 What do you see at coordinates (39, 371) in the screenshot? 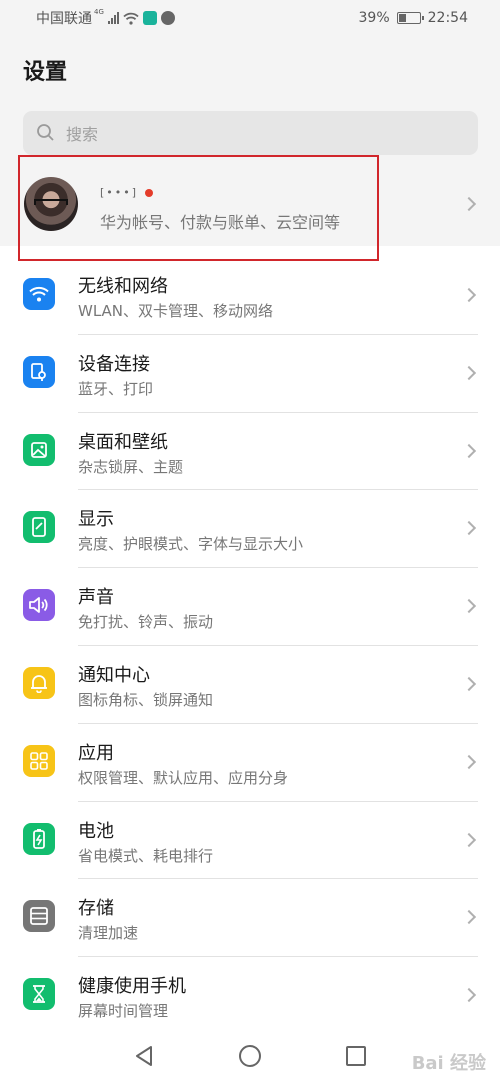
I see `device-connection-icon` at bounding box center [39, 371].